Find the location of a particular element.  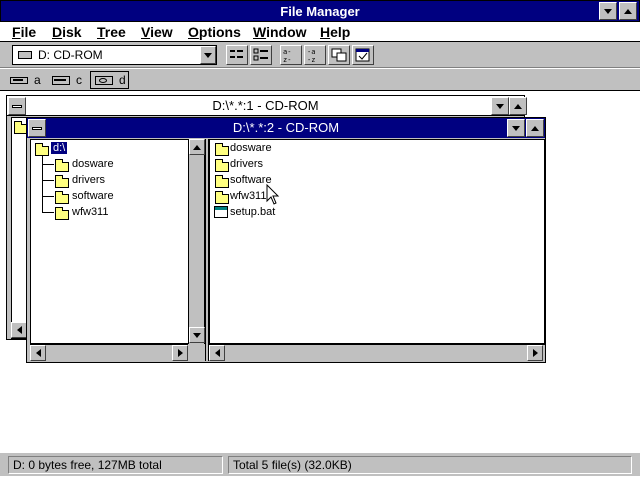

chevron-down-icon is located at coordinates (208, 55).